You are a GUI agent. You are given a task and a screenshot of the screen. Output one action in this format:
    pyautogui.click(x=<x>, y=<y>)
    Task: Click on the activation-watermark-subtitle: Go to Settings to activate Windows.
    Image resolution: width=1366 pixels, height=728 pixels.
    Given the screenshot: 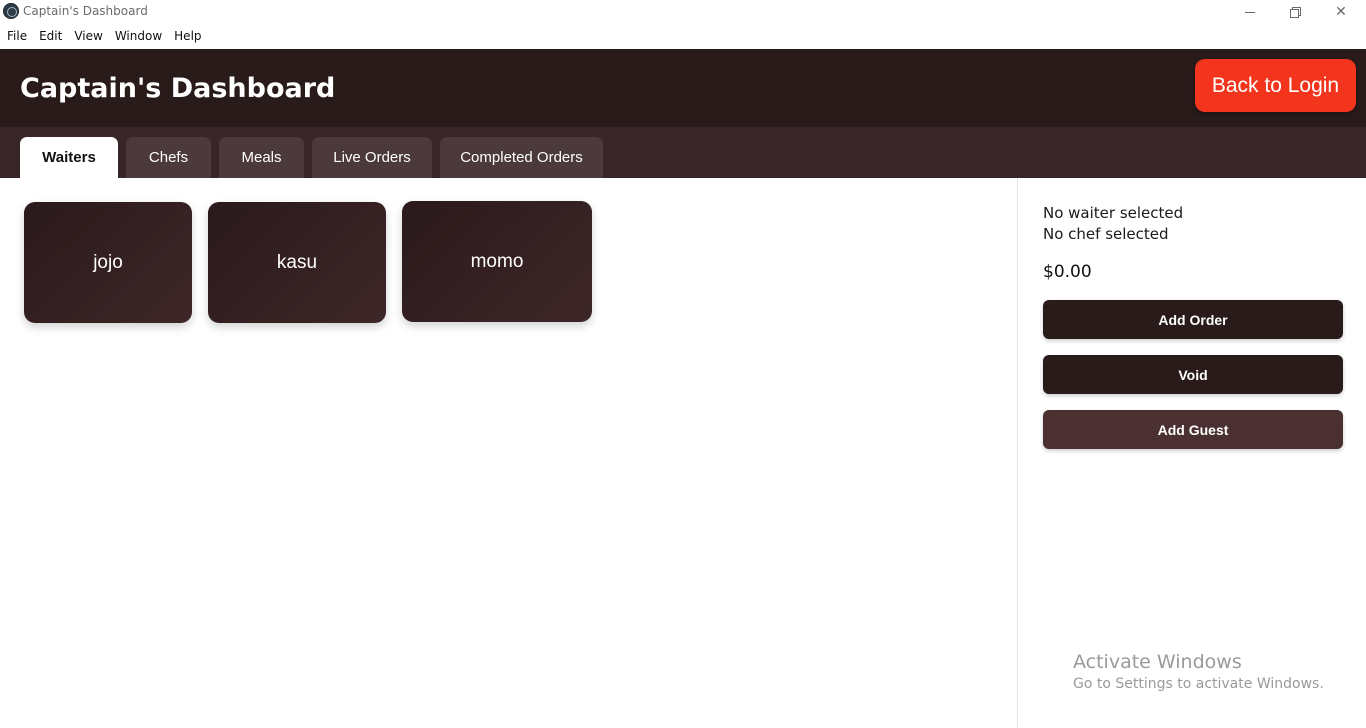 What is the action you would take?
    pyautogui.click(x=1198, y=684)
    